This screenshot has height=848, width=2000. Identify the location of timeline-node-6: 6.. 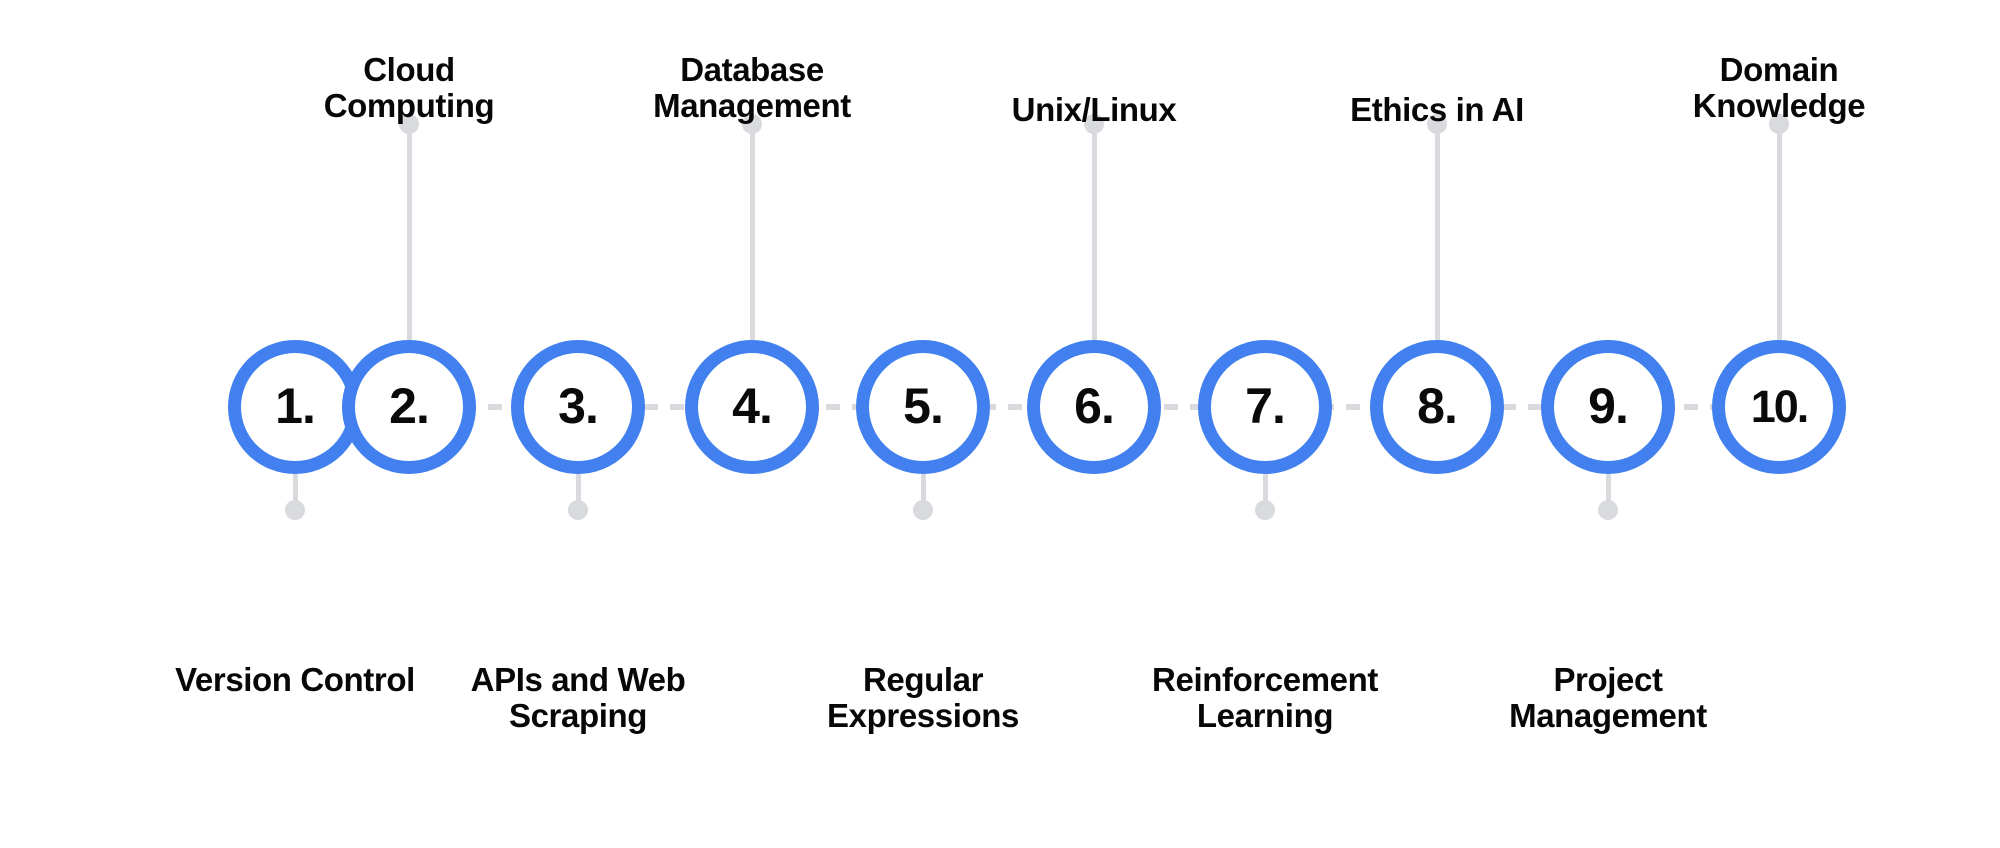
(1094, 407).